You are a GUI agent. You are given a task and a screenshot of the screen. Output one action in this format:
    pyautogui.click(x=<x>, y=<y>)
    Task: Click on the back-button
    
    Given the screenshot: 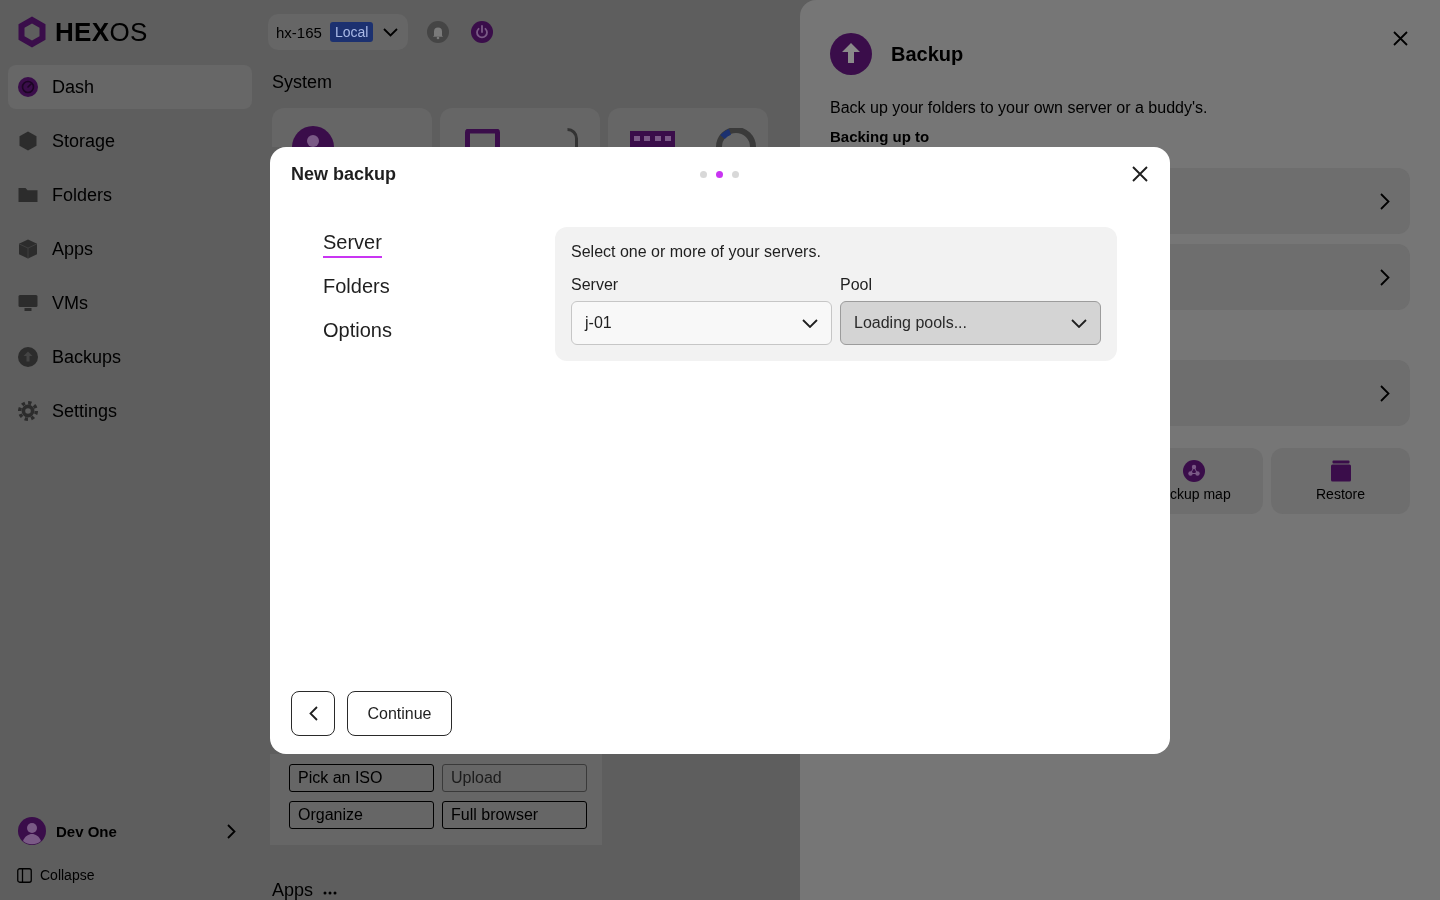 What is the action you would take?
    pyautogui.click(x=313, y=713)
    